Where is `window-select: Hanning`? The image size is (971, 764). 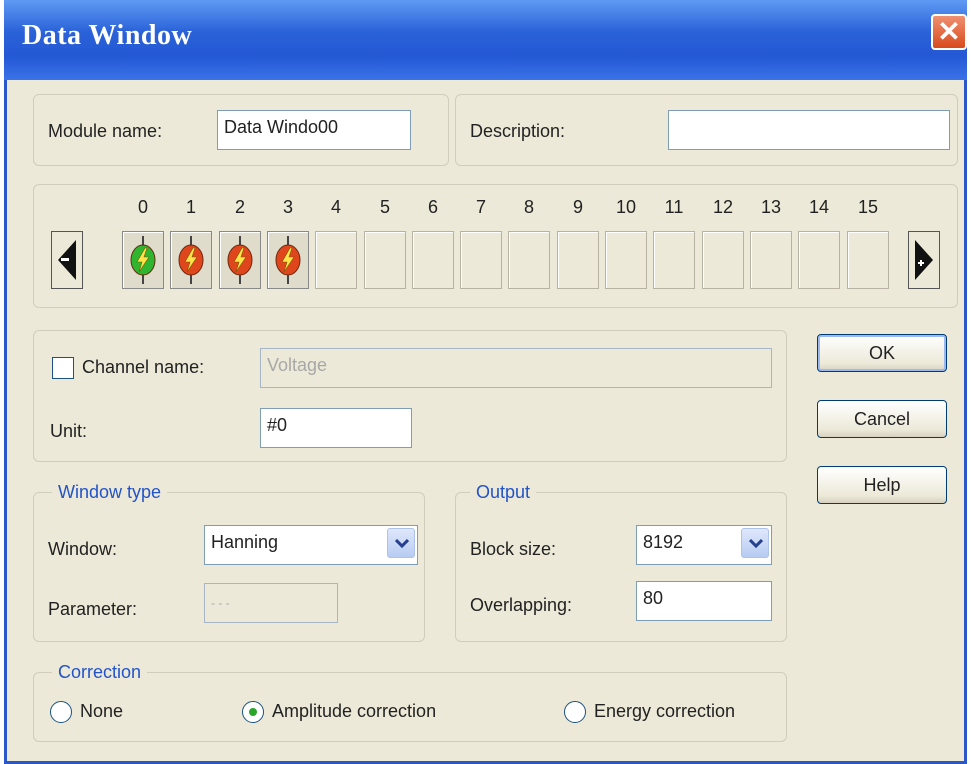
window-select: Hanning is located at coordinates (311, 545).